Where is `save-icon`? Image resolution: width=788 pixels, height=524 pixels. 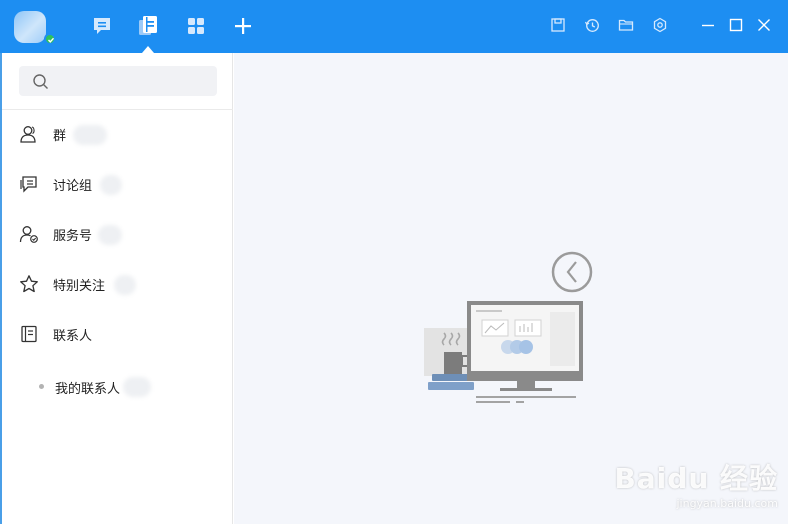
save-icon is located at coordinates (558, 27).